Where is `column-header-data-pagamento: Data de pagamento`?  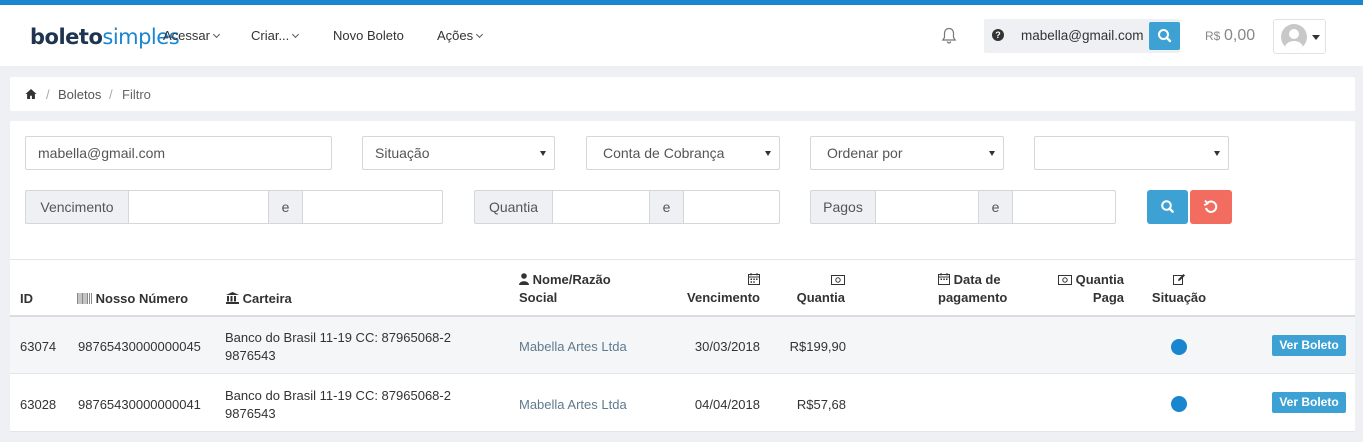
column-header-data-pagamento: Data de pagamento is located at coordinates (972, 289).